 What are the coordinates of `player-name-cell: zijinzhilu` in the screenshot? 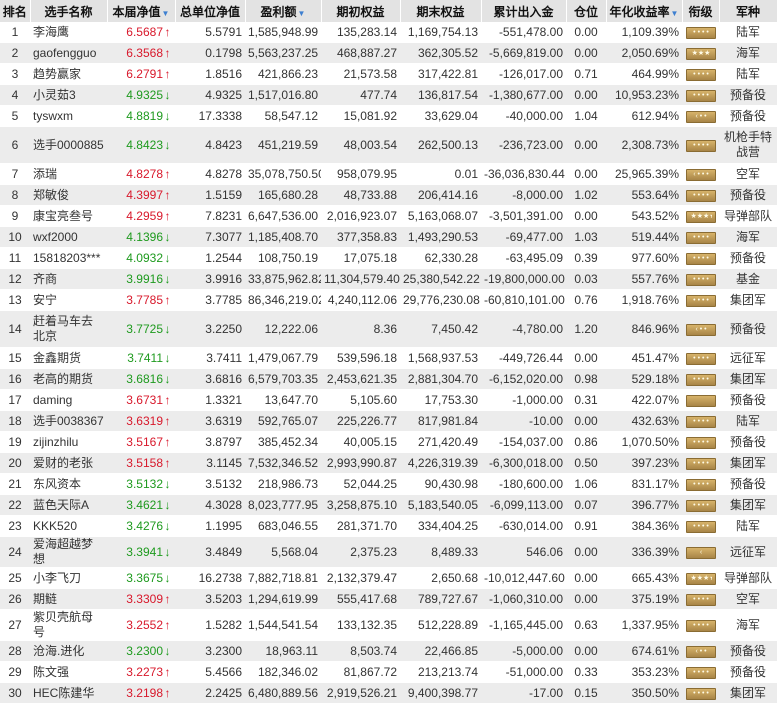 It's located at (68, 442).